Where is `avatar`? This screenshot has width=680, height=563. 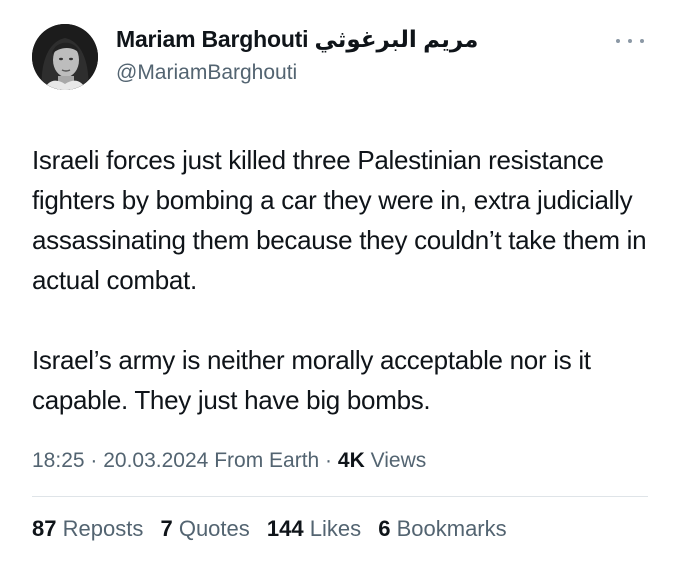 avatar is located at coordinates (65, 57).